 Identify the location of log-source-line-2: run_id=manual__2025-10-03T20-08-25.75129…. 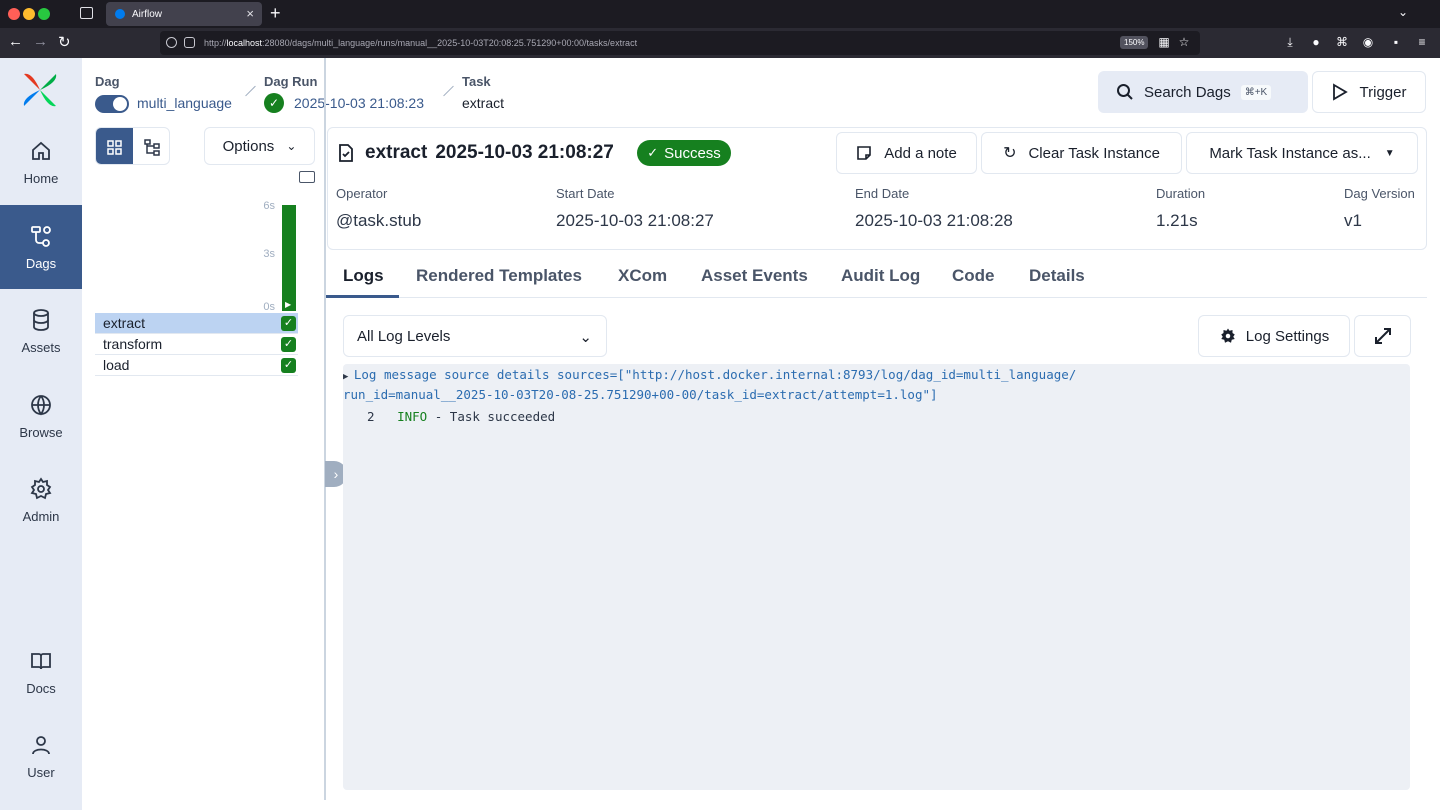
(640, 394).